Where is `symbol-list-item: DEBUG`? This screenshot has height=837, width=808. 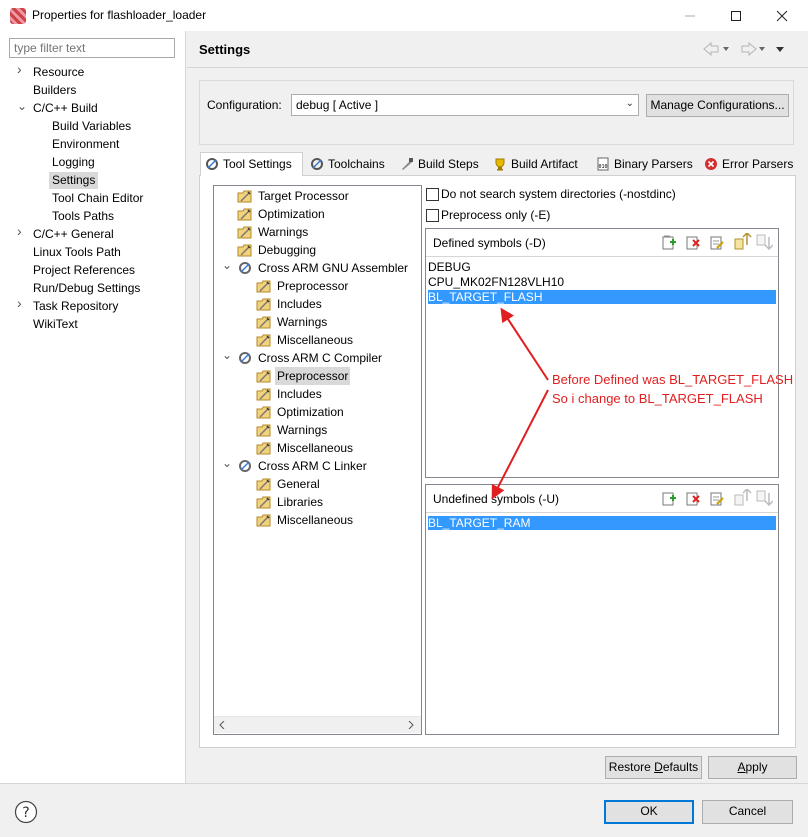
symbol-list-item: DEBUG is located at coordinates (449, 267).